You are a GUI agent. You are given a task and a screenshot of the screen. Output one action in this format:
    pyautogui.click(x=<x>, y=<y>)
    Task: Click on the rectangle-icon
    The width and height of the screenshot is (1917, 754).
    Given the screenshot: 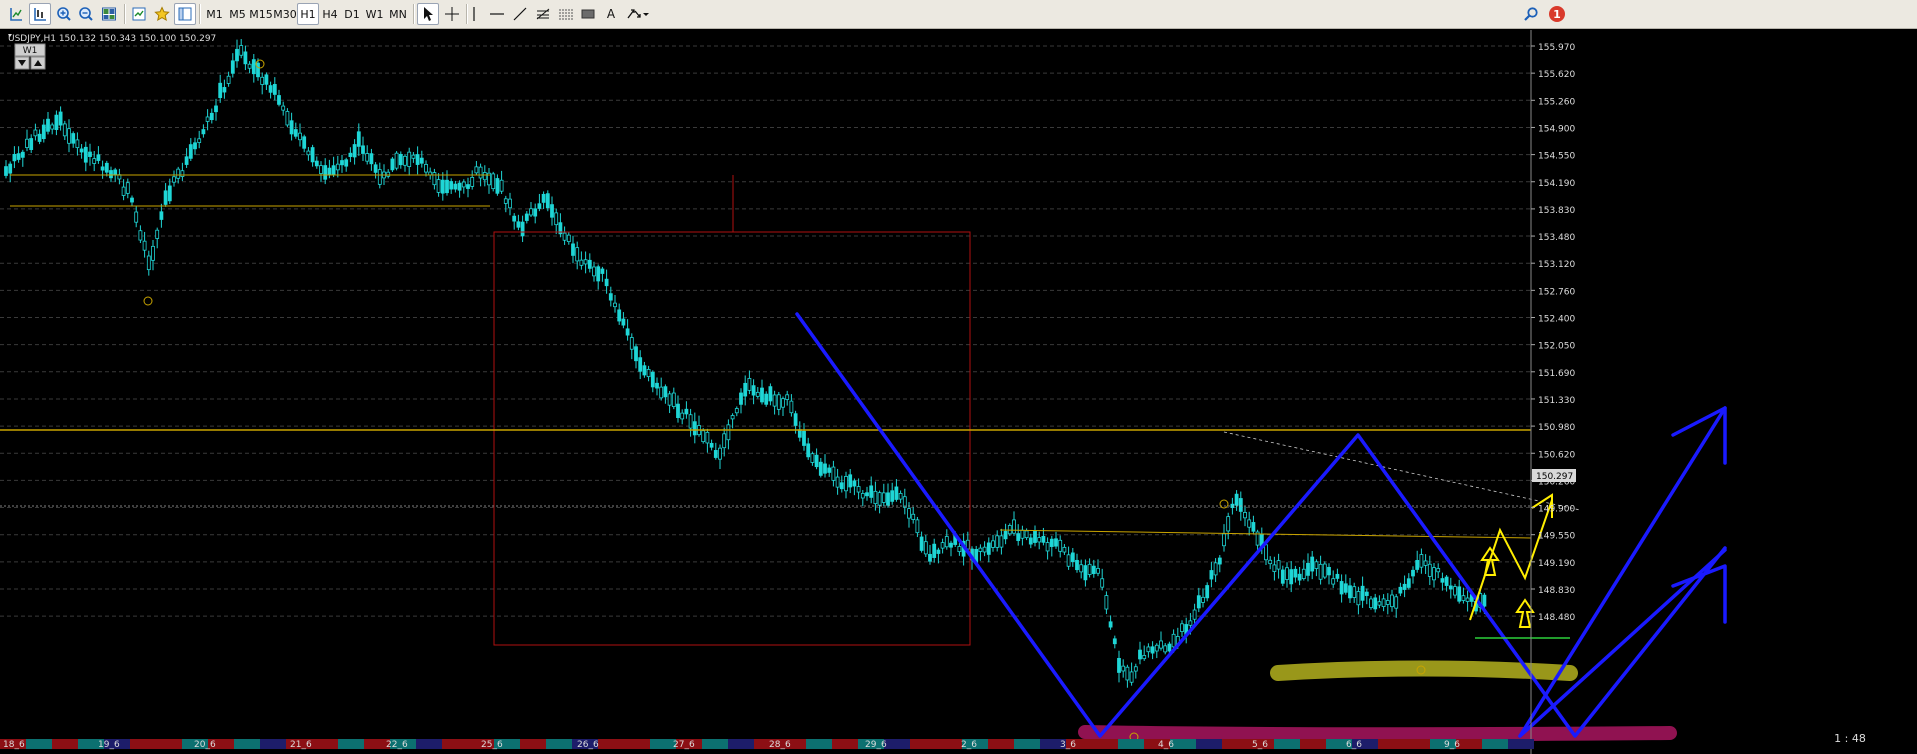 What is the action you would take?
    pyautogui.click(x=588, y=14)
    